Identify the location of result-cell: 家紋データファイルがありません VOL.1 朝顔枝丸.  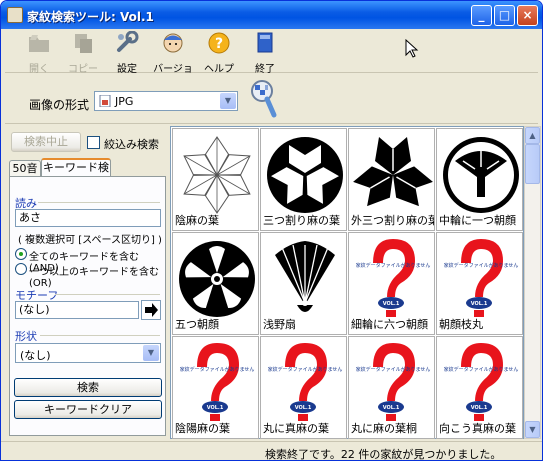
(479, 283).